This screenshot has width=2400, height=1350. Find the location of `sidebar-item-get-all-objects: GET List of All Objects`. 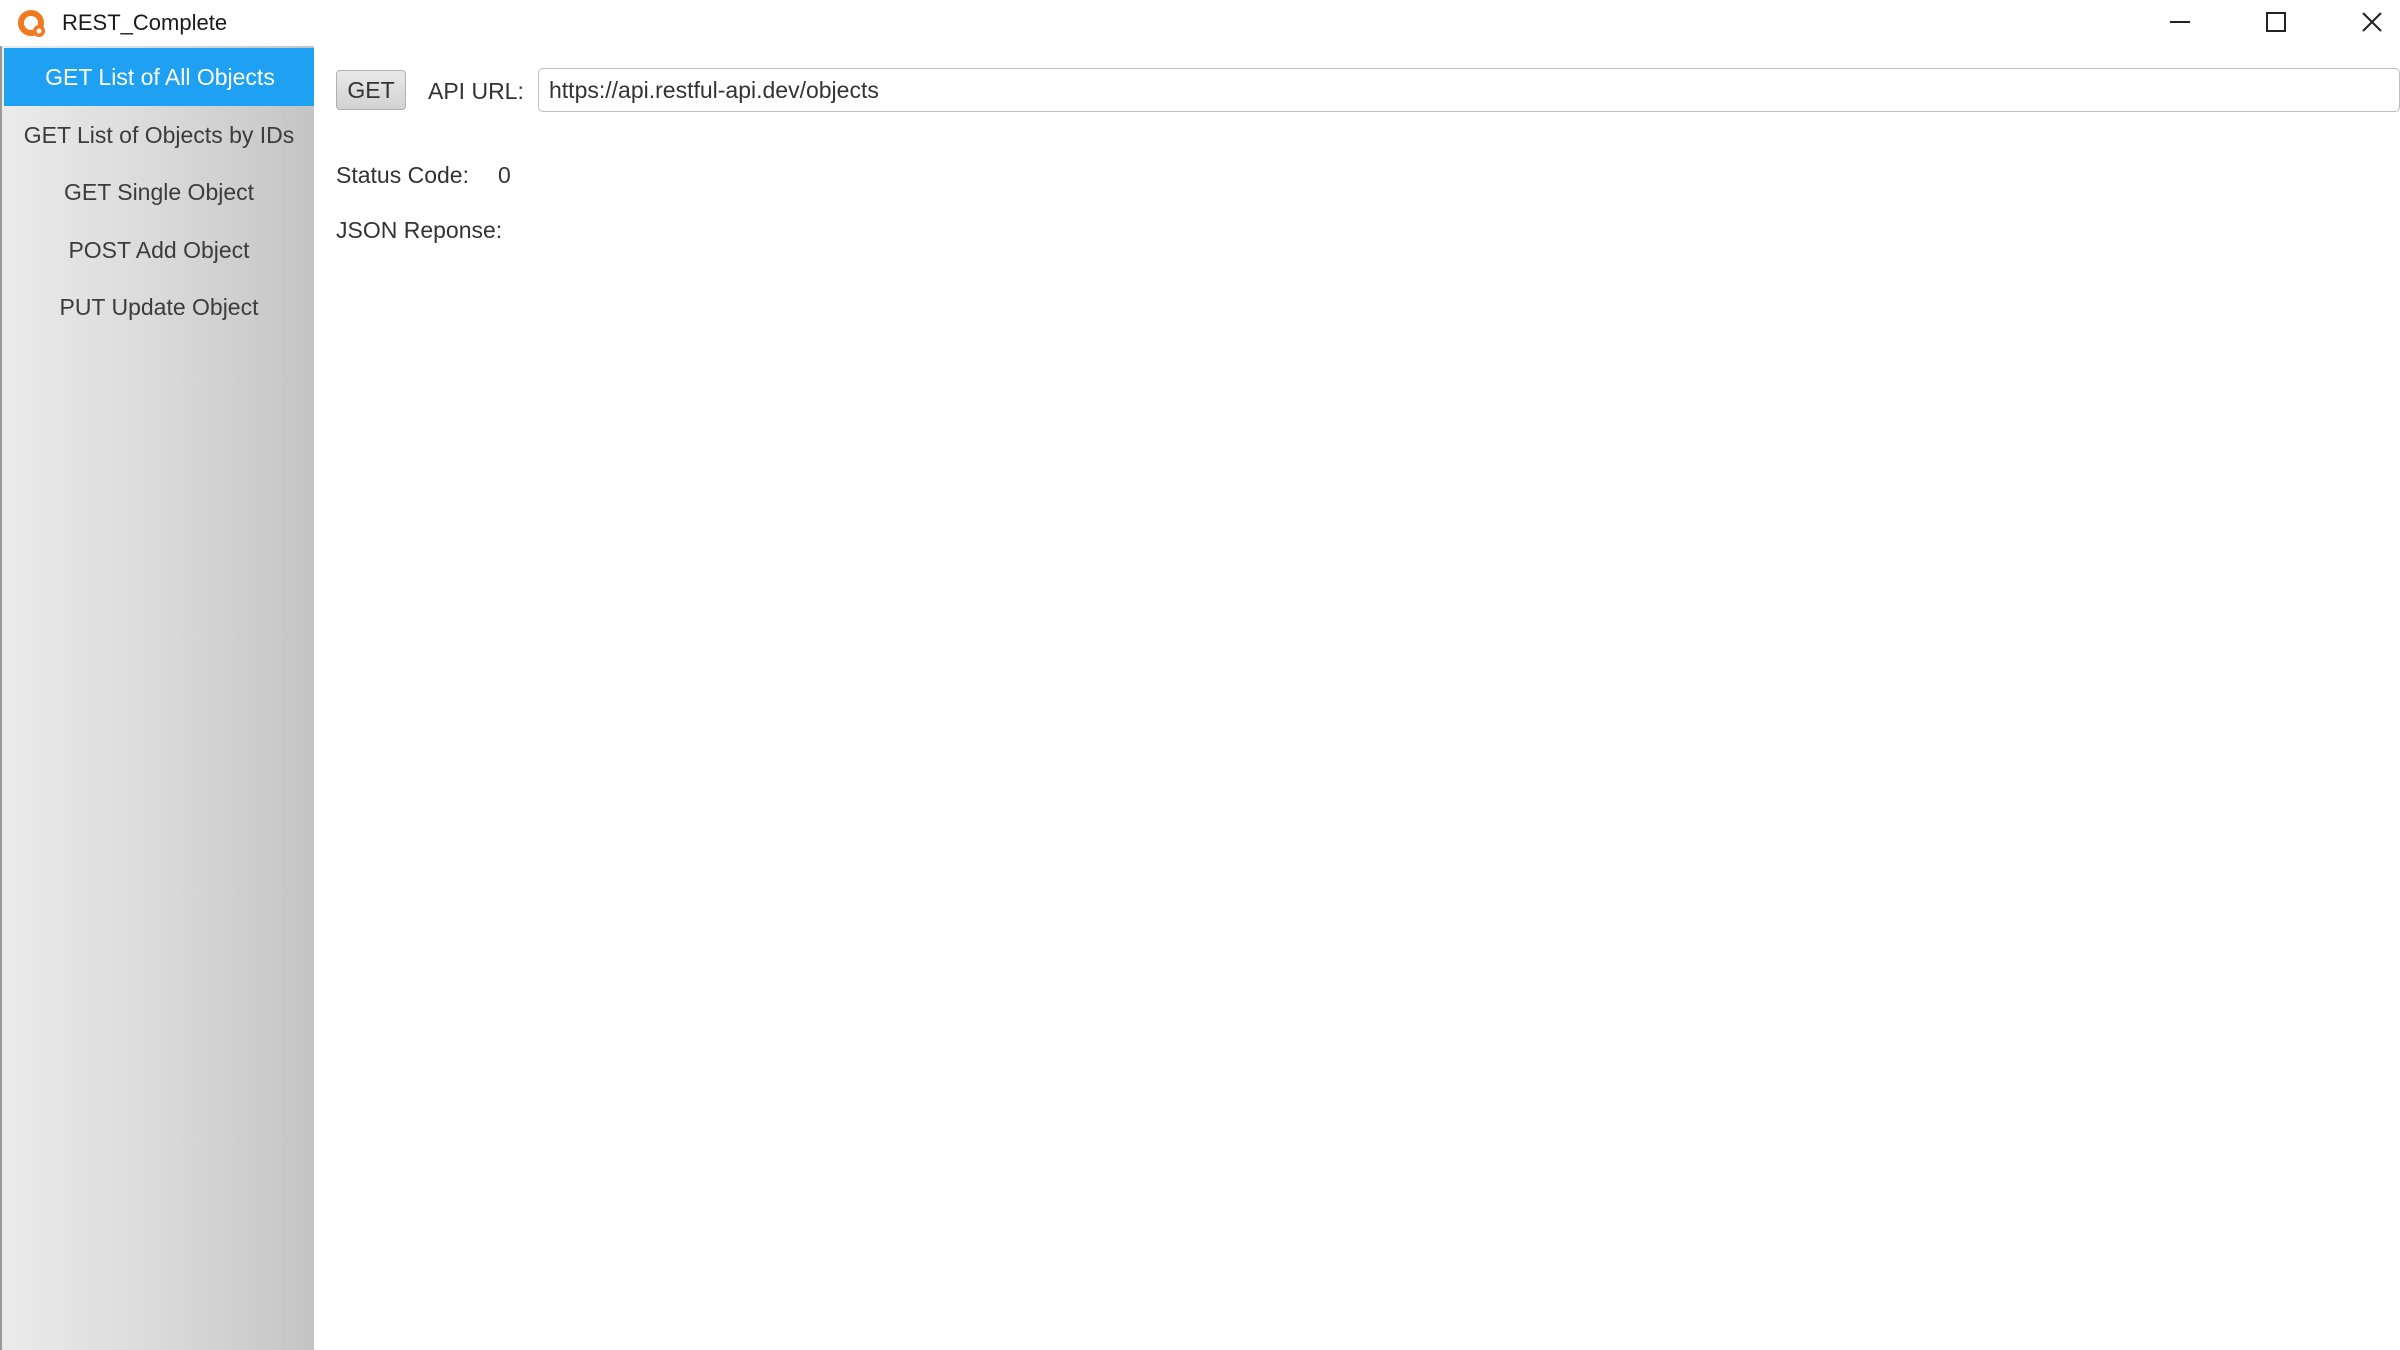

sidebar-item-get-all-objects: GET List of All Objects is located at coordinates (160, 77).